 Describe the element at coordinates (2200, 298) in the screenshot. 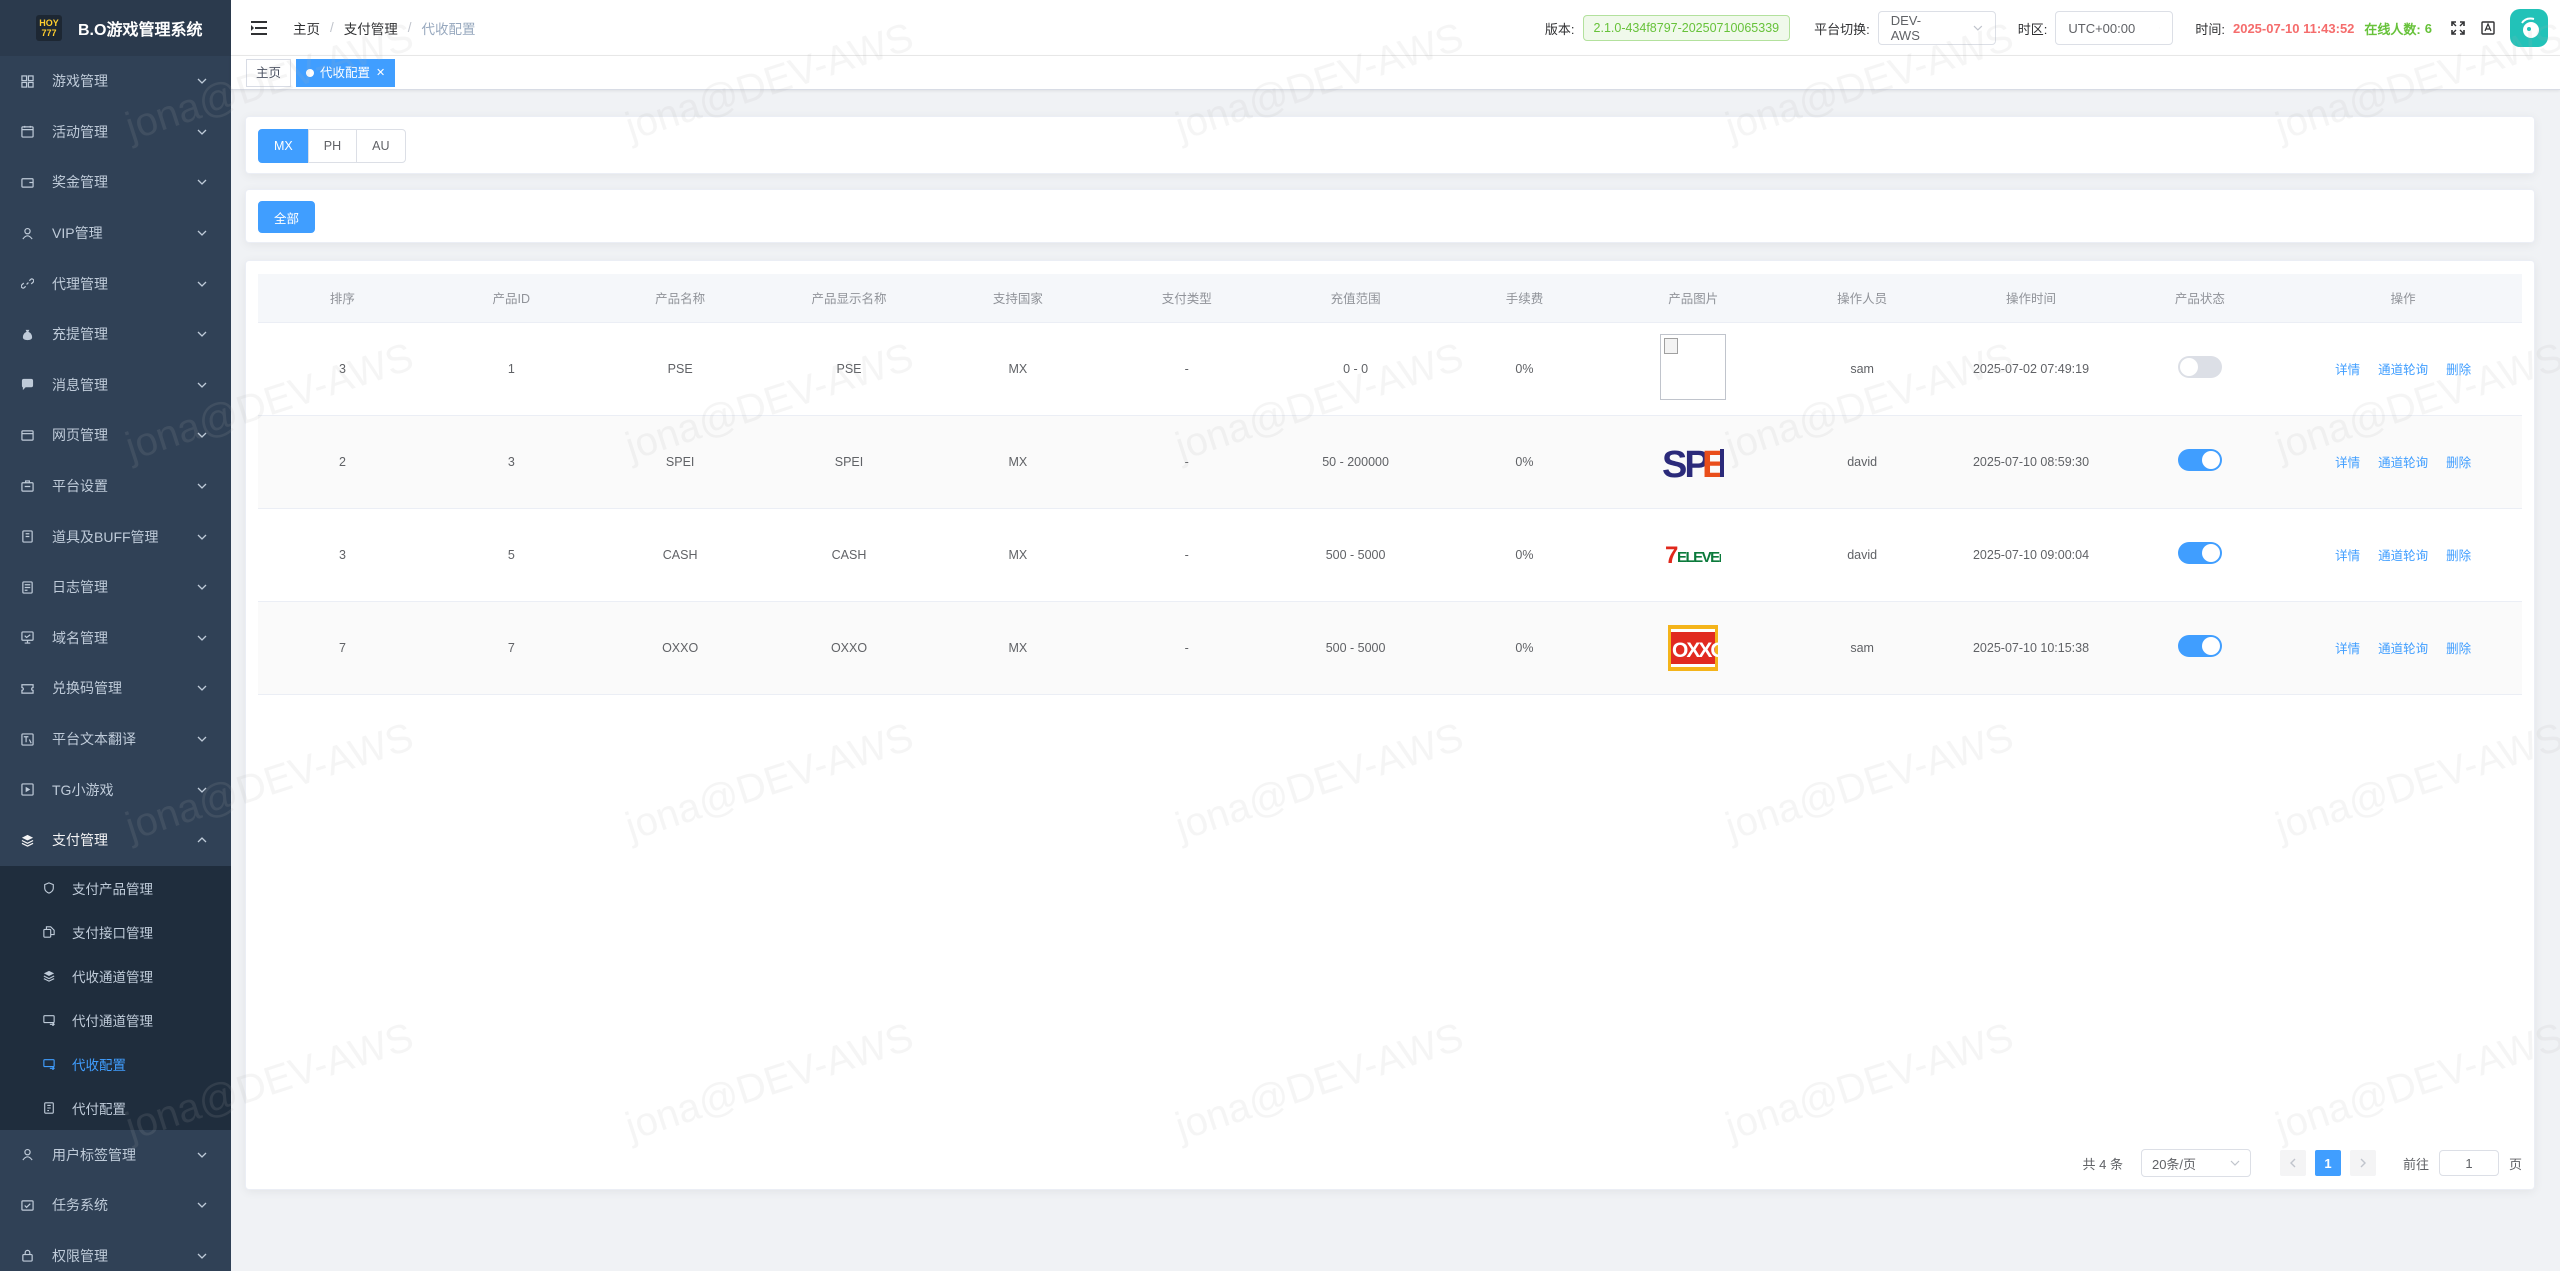

I see `column-header: 产品状态` at that location.